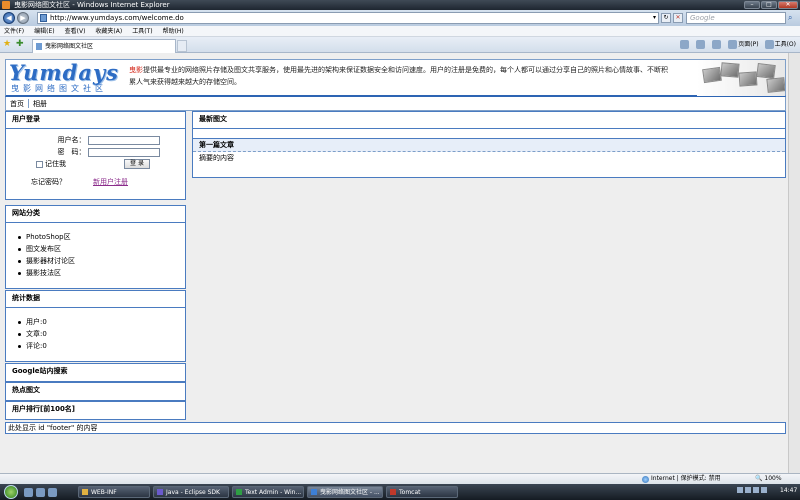 This screenshot has width=800, height=500. I want to click on taskbar-item-tomcat: Tomcat, so click(422, 492).